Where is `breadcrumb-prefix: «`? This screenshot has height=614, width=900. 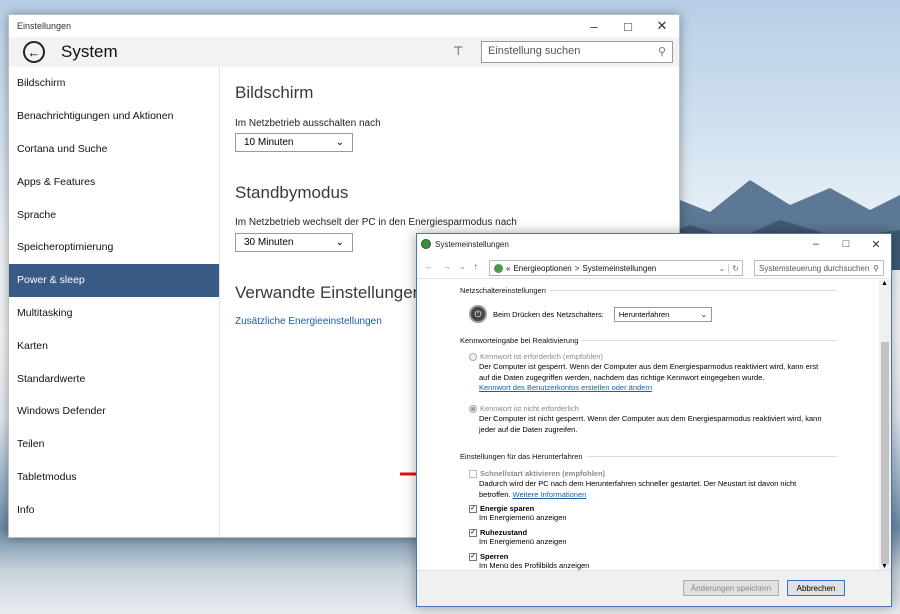 breadcrumb-prefix: « is located at coordinates (508, 268).